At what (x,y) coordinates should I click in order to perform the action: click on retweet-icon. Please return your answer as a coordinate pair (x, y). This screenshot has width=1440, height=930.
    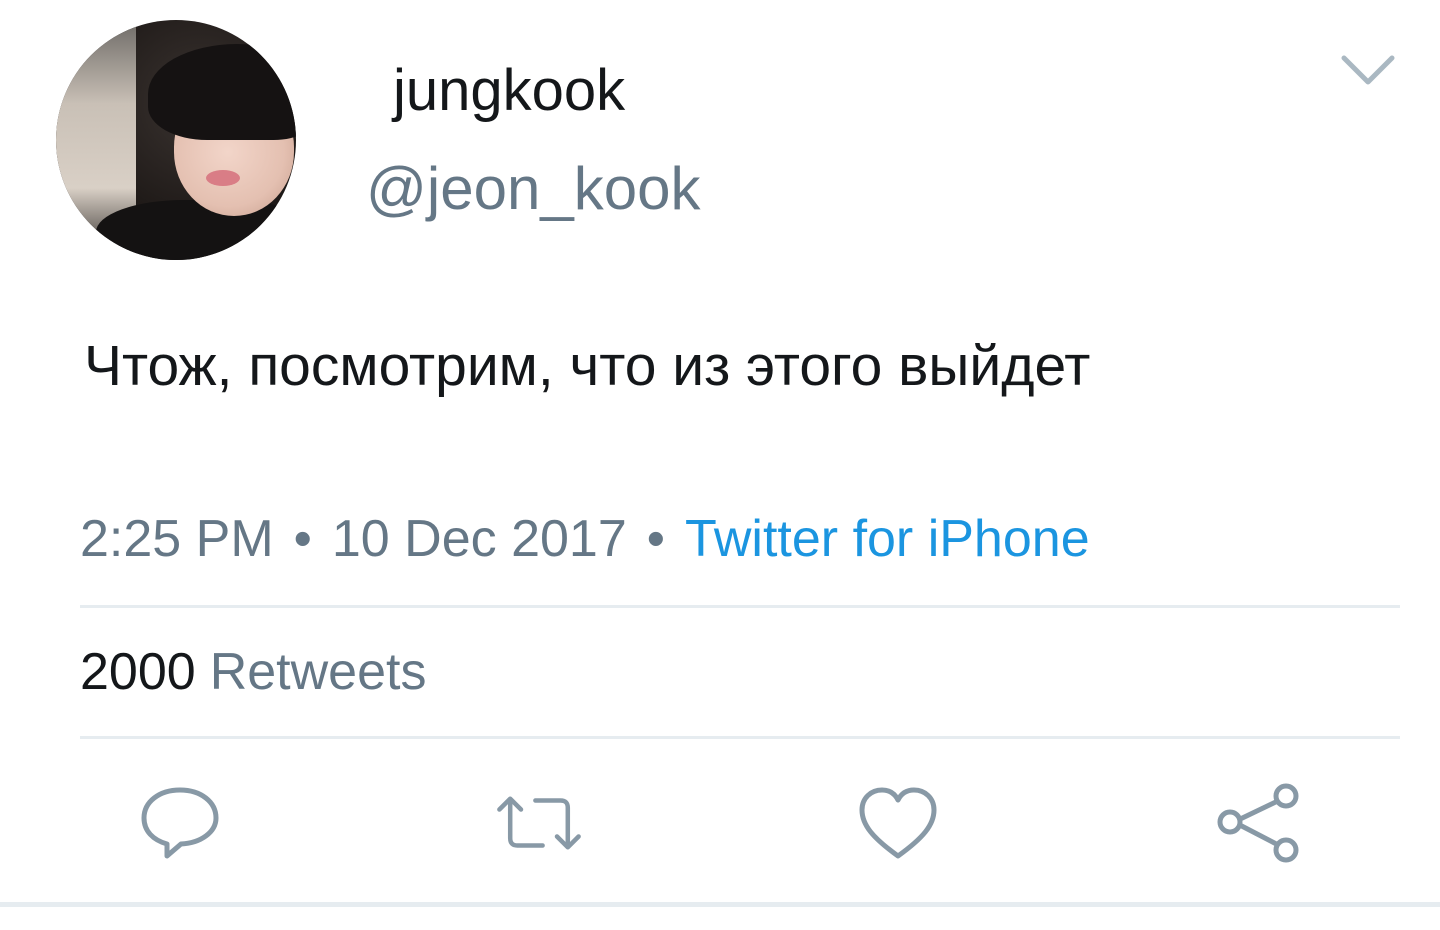
    Looking at the image, I should click on (539, 823).